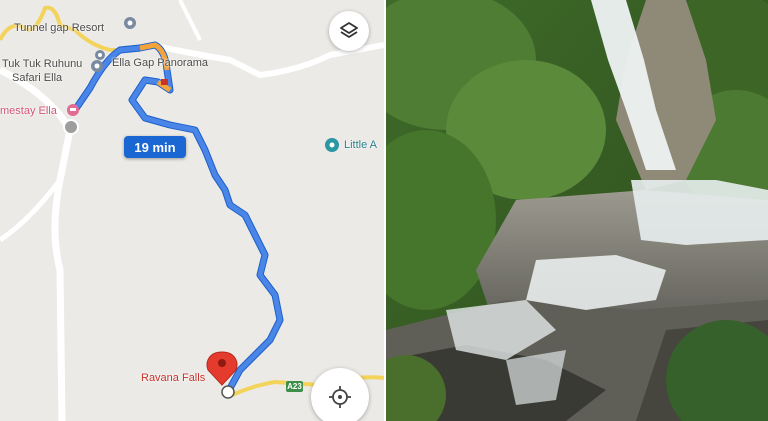 The width and height of the screenshot is (768, 421). What do you see at coordinates (173, 378) in the screenshot?
I see `destination-label: Ravana Falls` at bounding box center [173, 378].